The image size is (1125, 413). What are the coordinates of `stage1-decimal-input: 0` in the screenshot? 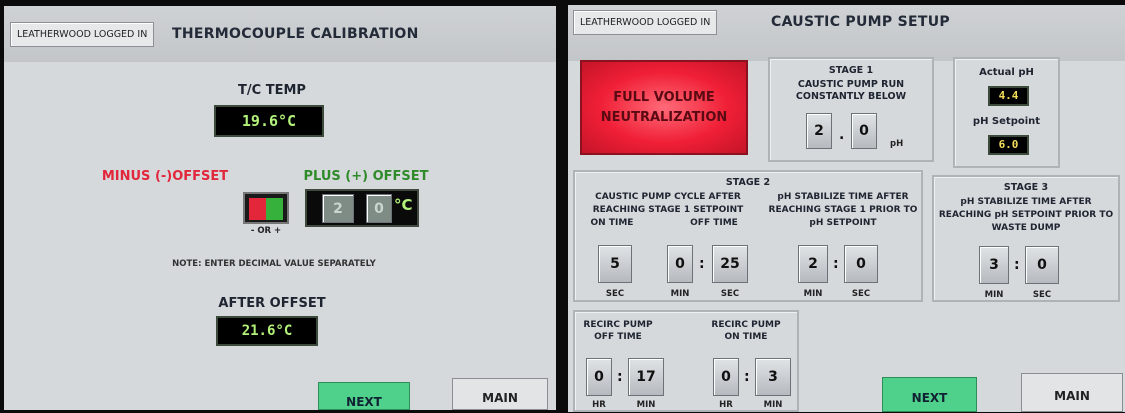 It's located at (864, 131).